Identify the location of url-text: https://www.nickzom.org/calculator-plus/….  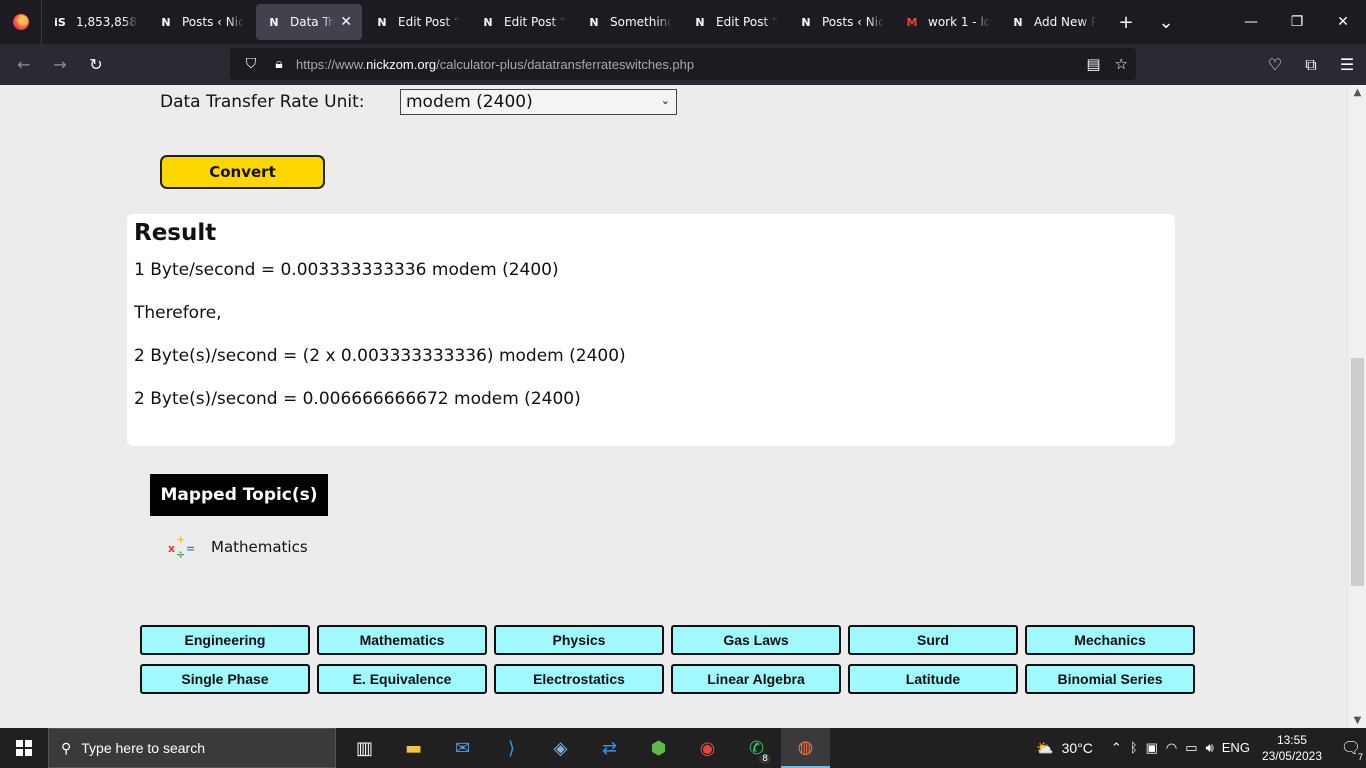
(495, 64).